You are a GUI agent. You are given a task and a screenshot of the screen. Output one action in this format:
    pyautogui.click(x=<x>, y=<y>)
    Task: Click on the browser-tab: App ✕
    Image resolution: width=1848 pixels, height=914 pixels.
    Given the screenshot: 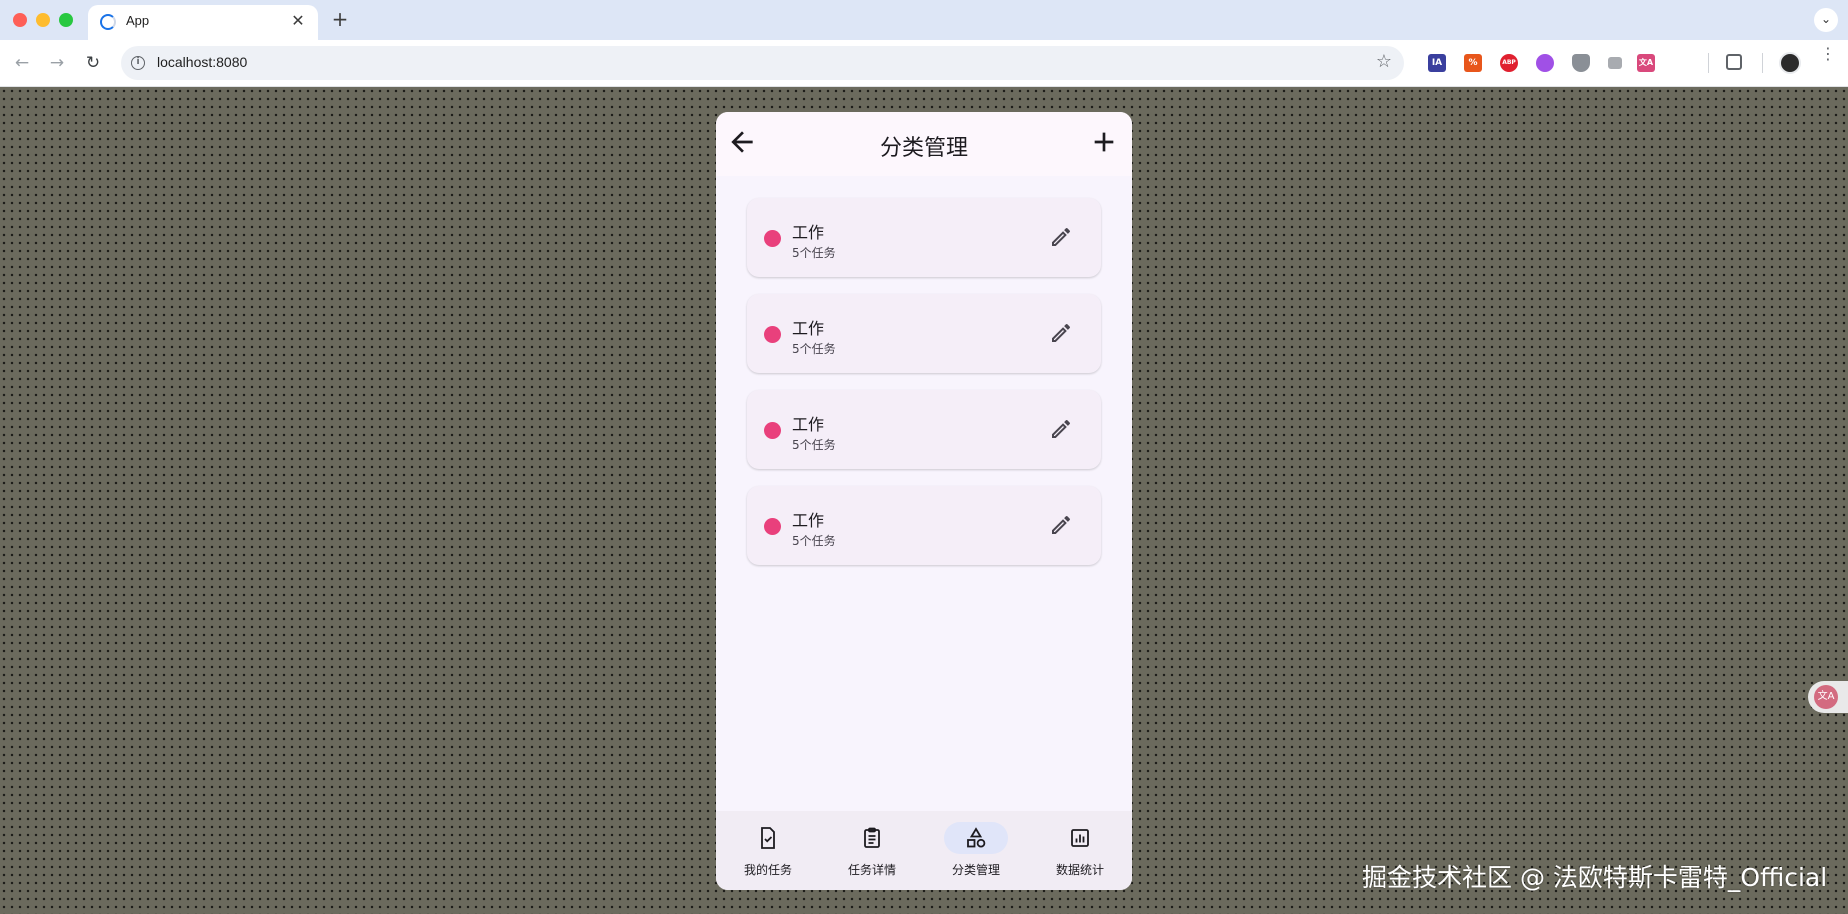 What is the action you would take?
    pyautogui.click(x=203, y=22)
    